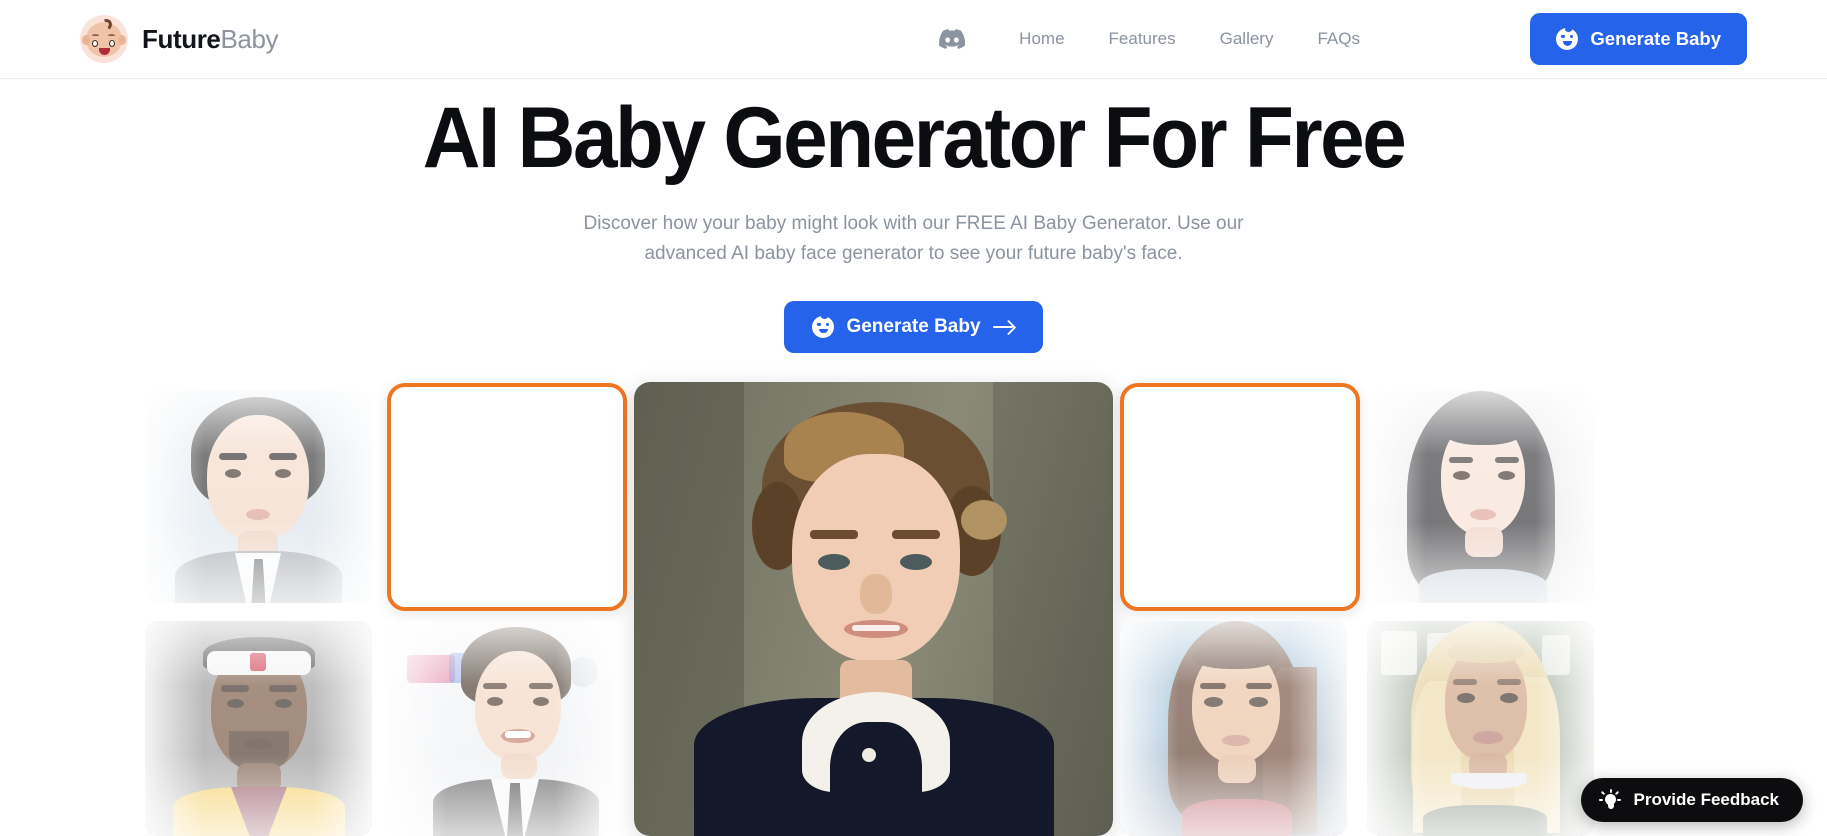 Image resolution: width=1827 pixels, height=836 pixels. I want to click on hero-generate-baby-label: Generate Baby, so click(913, 326).